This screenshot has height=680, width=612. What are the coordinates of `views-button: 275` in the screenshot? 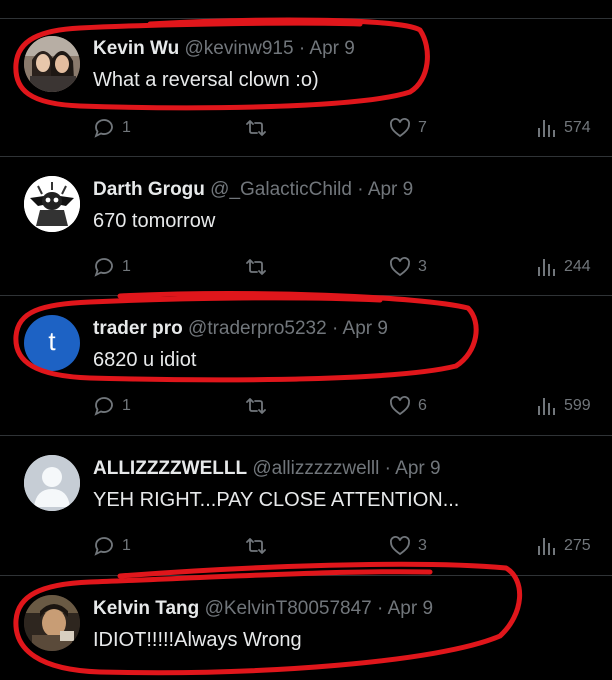 It's located at (563, 546).